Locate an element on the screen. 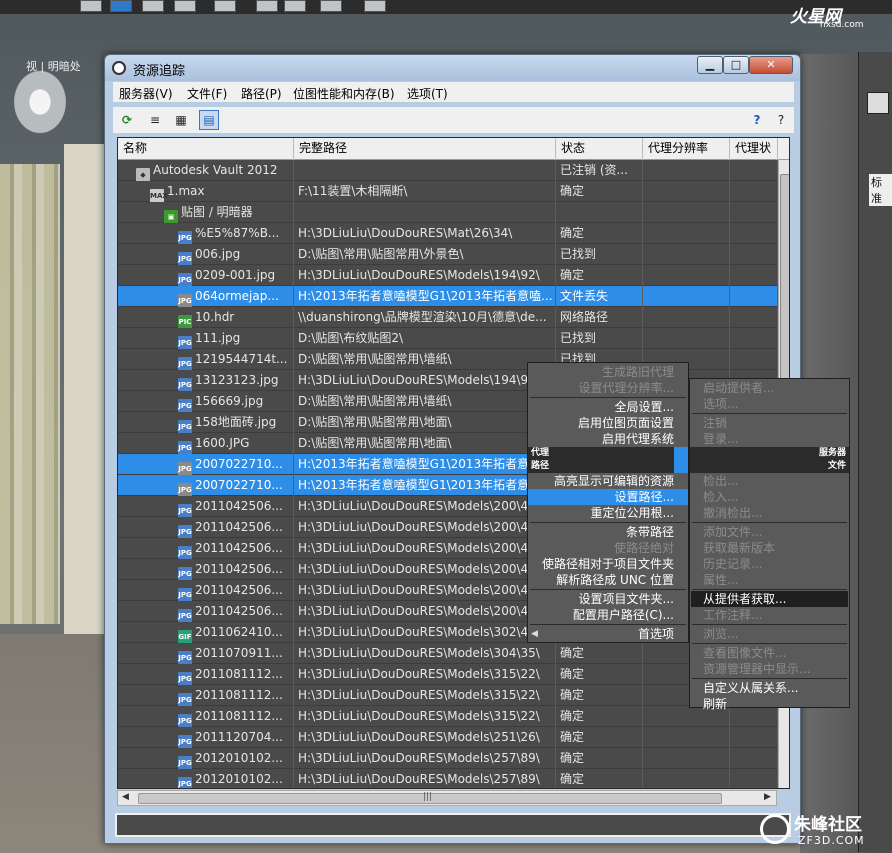  vertical-scroll-thumb is located at coordinates (784, 279).